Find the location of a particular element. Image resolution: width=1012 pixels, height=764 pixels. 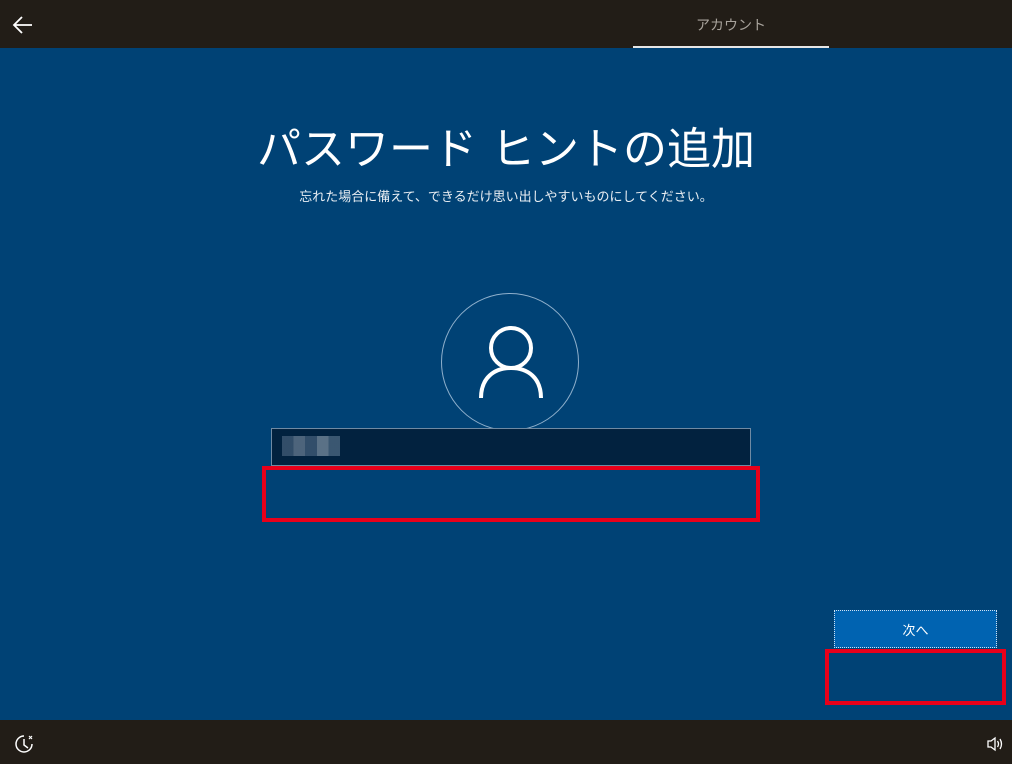

ease-of-access-icon is located at coordinates (24, 744).